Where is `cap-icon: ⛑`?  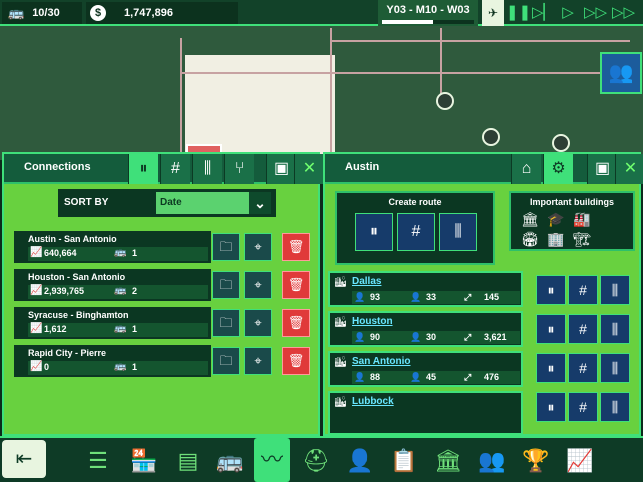
cap-icon: ⛑ is located at coordinates (316, 461).